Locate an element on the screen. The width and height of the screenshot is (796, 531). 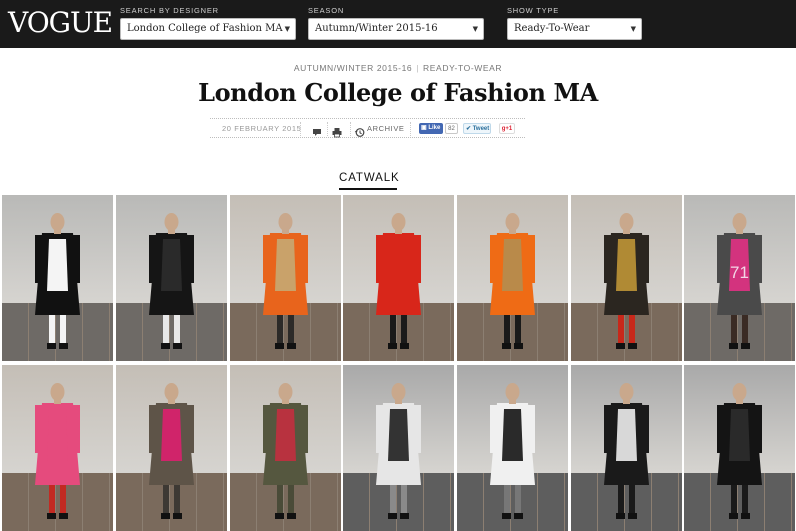
breadcrumb-season: AUTUMN/WINTER 2015-16 is located at coordinates (353, 68).